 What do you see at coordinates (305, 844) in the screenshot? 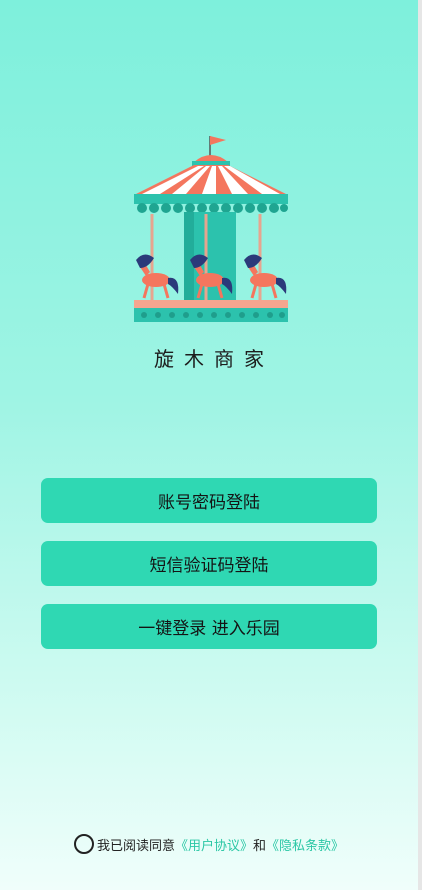
I see `privacy-policy-link: 《隐私条款》` at bounding box center [305, 844].